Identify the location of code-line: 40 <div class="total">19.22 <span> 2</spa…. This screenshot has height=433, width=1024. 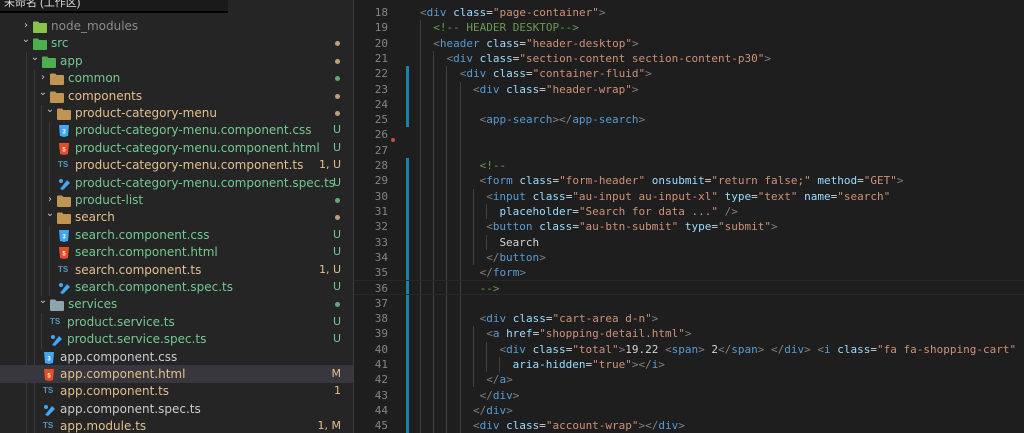
(689, 349).